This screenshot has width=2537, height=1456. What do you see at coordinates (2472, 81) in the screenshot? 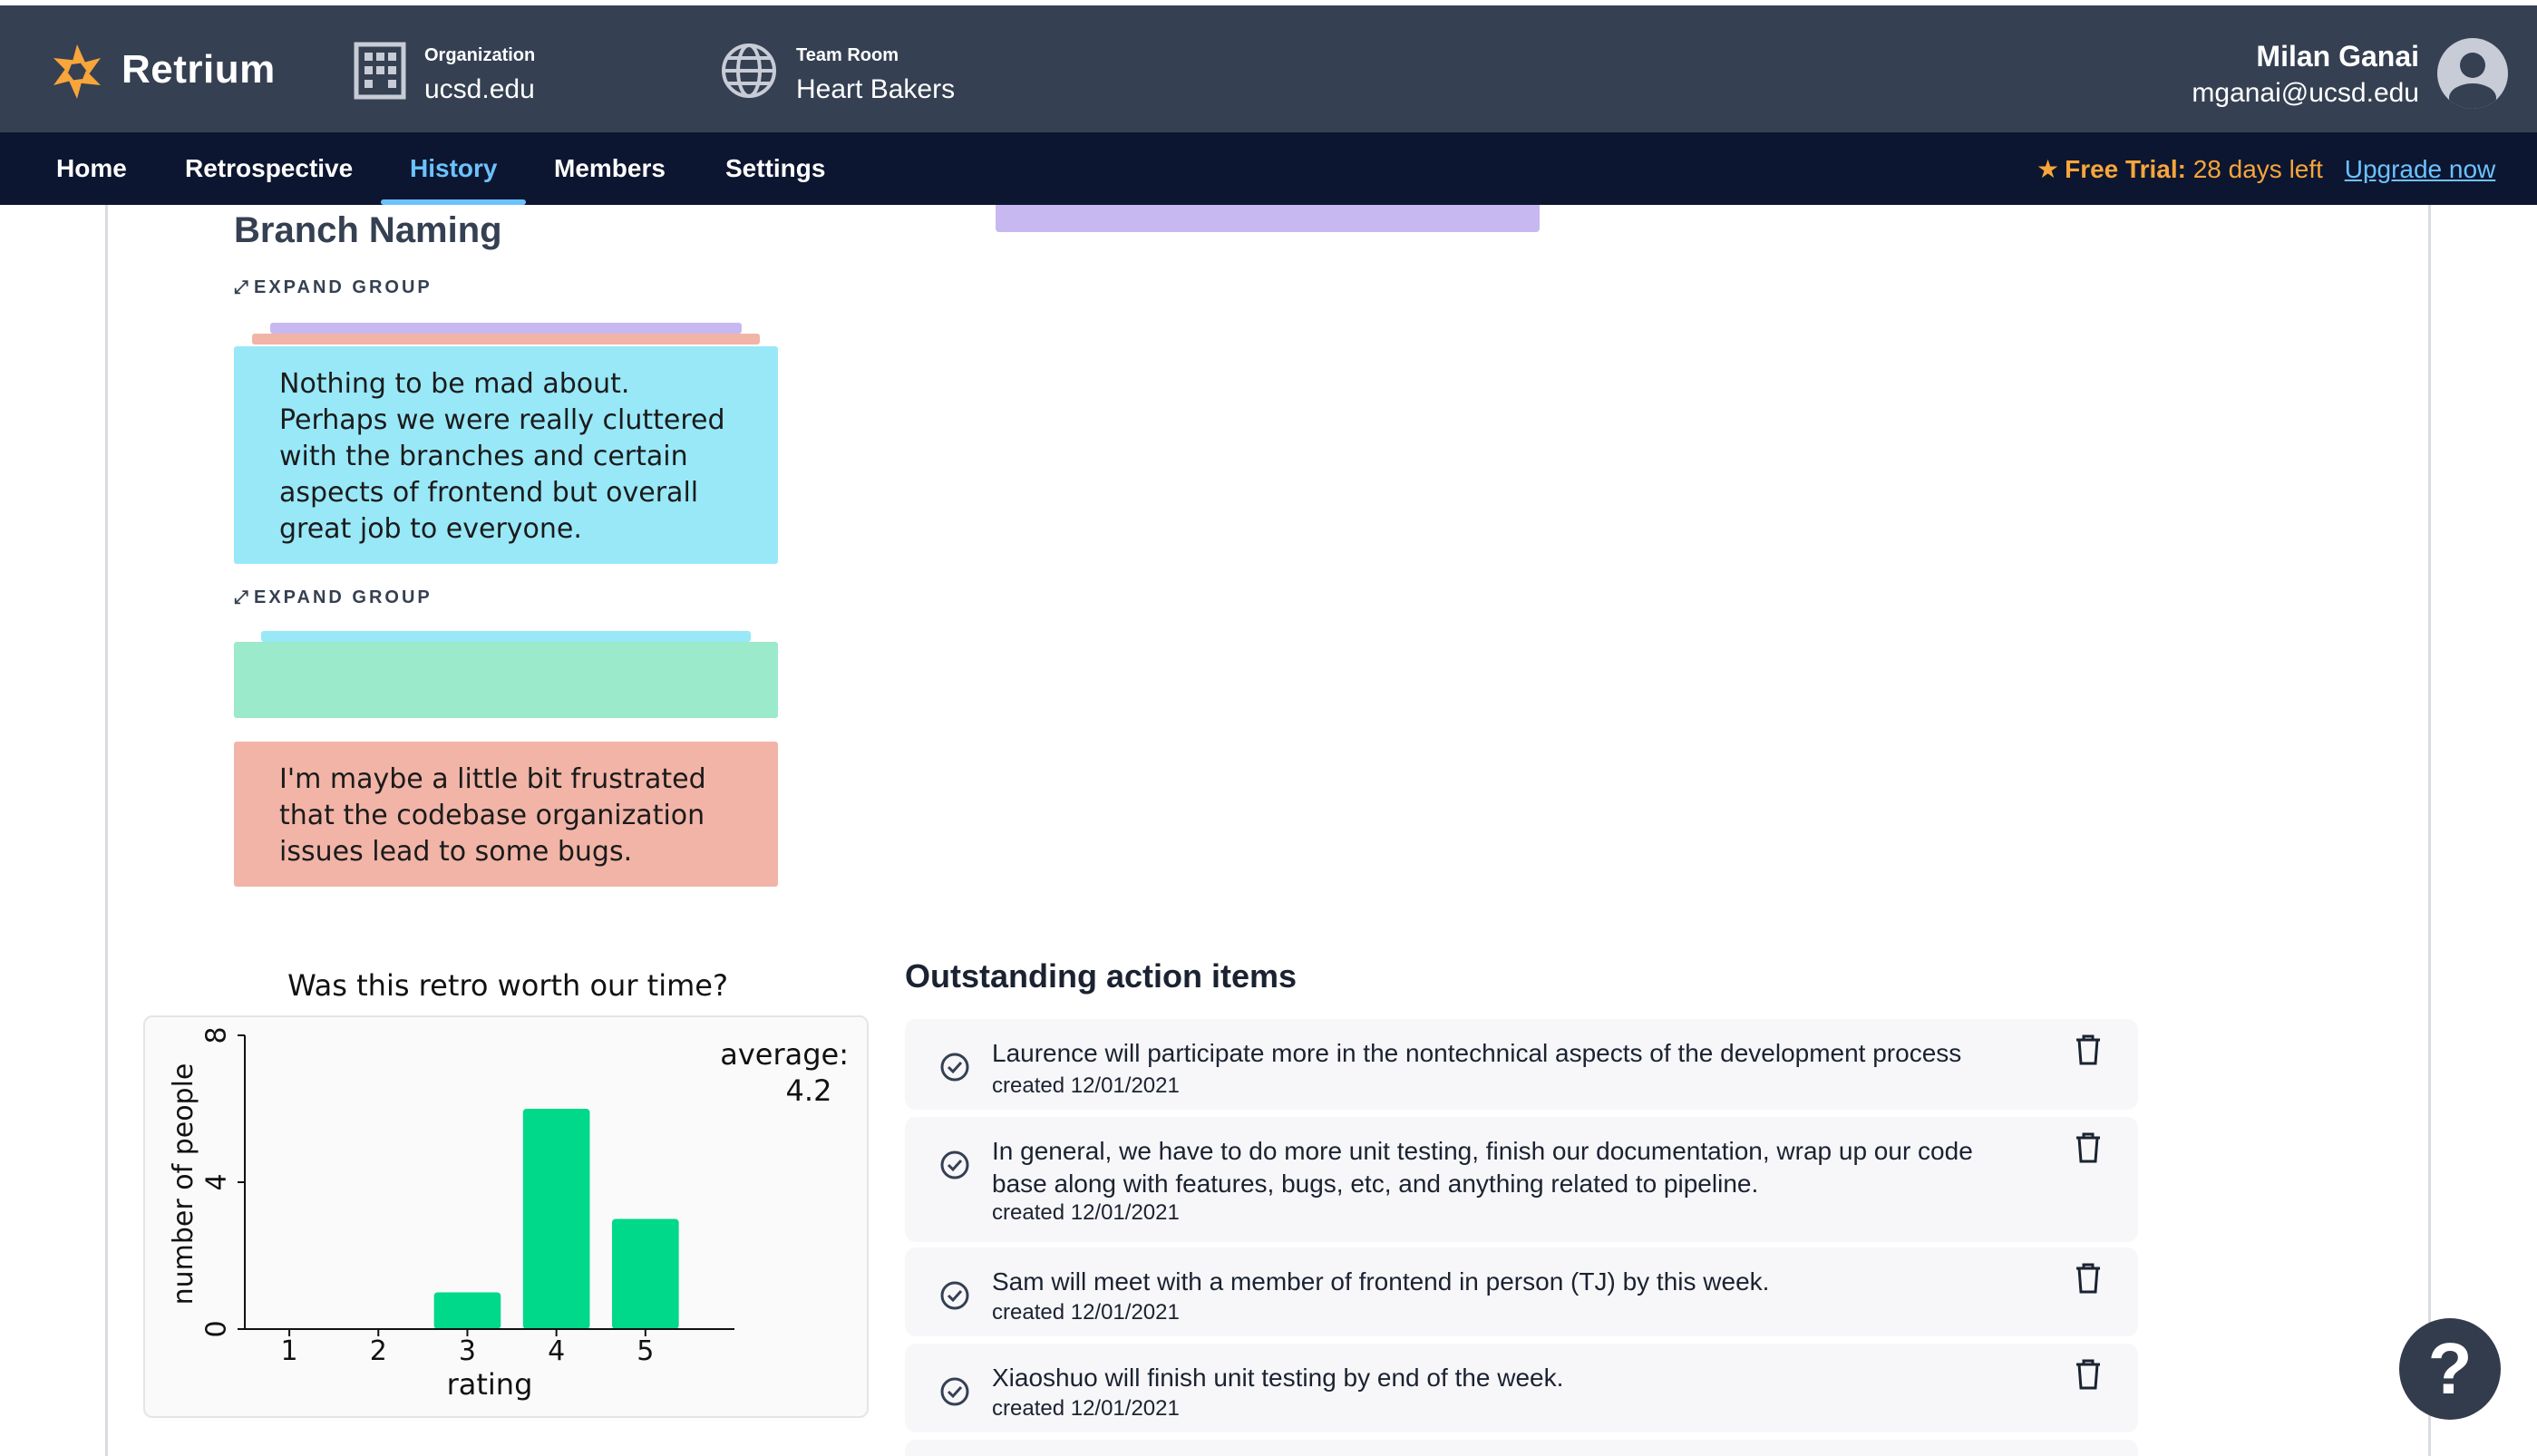
I see `user-icon` at bounding box center [2472, 81].